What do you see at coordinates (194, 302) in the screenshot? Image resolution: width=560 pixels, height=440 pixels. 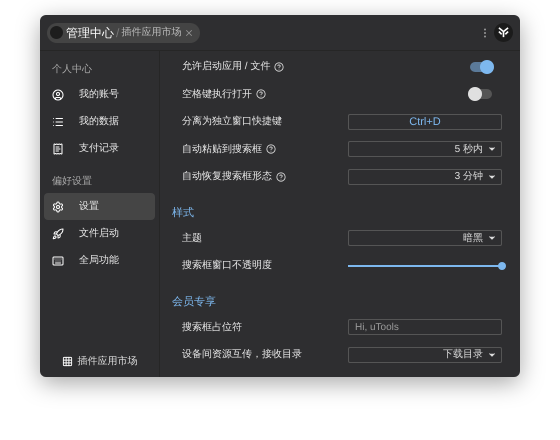 I see `section-heading: 会员专享` at bounding box center [194, 302].